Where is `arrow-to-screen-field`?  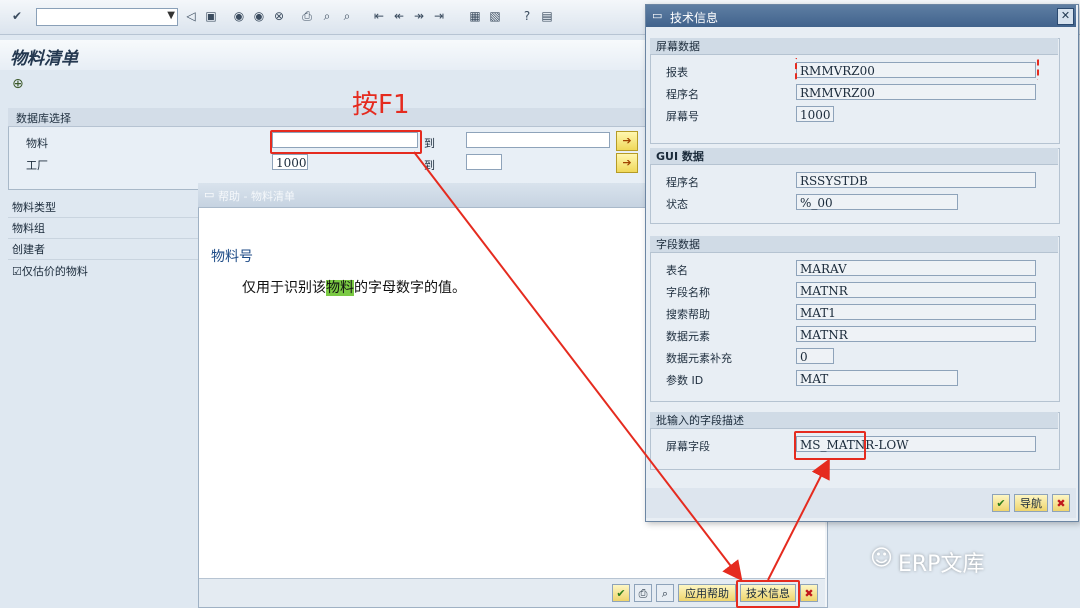
arrow-to-screen-field is located at coordinates (798, 519).